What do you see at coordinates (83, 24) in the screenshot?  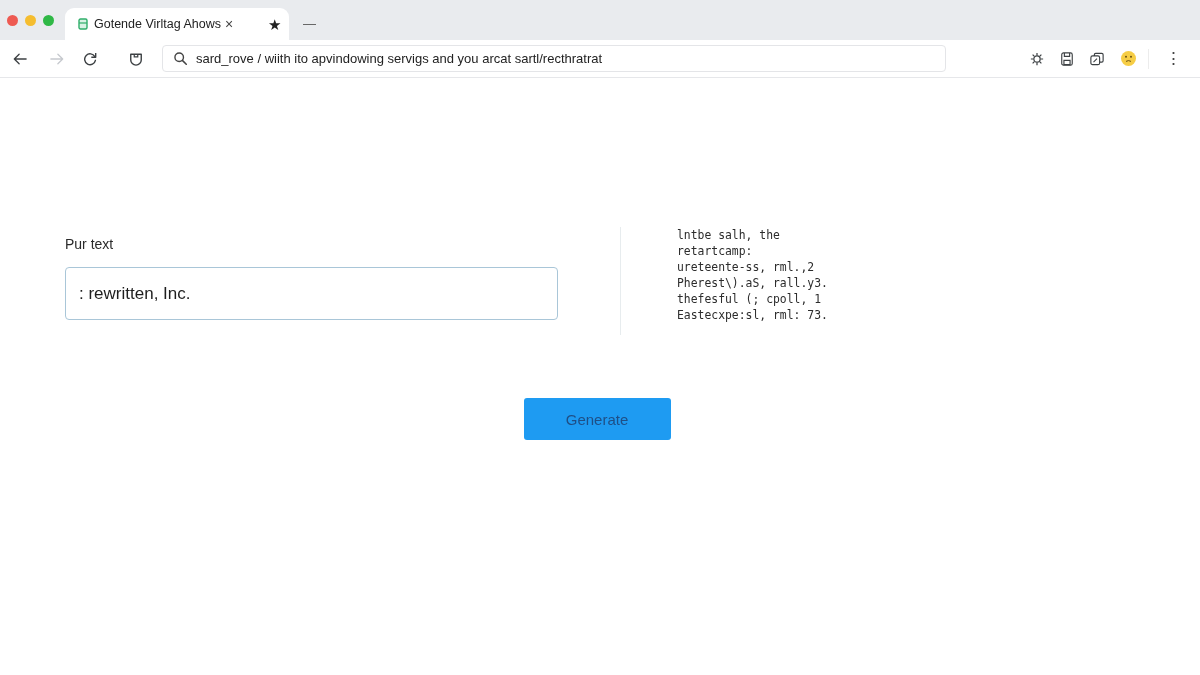 I see `document-icon` at bounding box center [83, 24].